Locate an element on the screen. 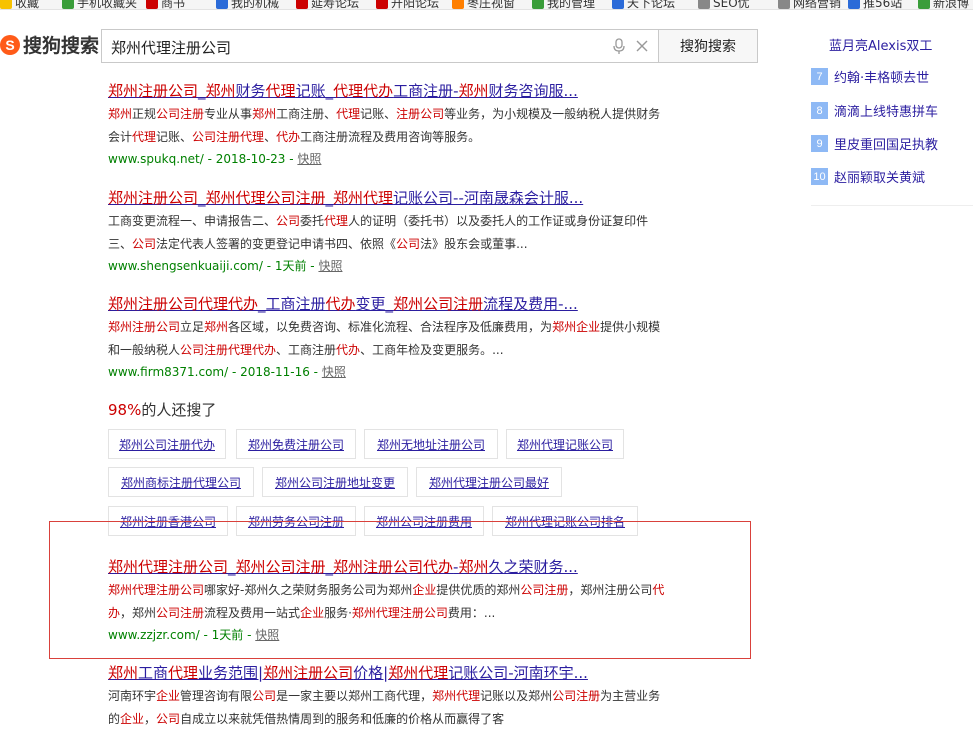 This screenshot has width=973, height=731. bookmark-label: 开阳论坛 is located at coordinates (415, 5).